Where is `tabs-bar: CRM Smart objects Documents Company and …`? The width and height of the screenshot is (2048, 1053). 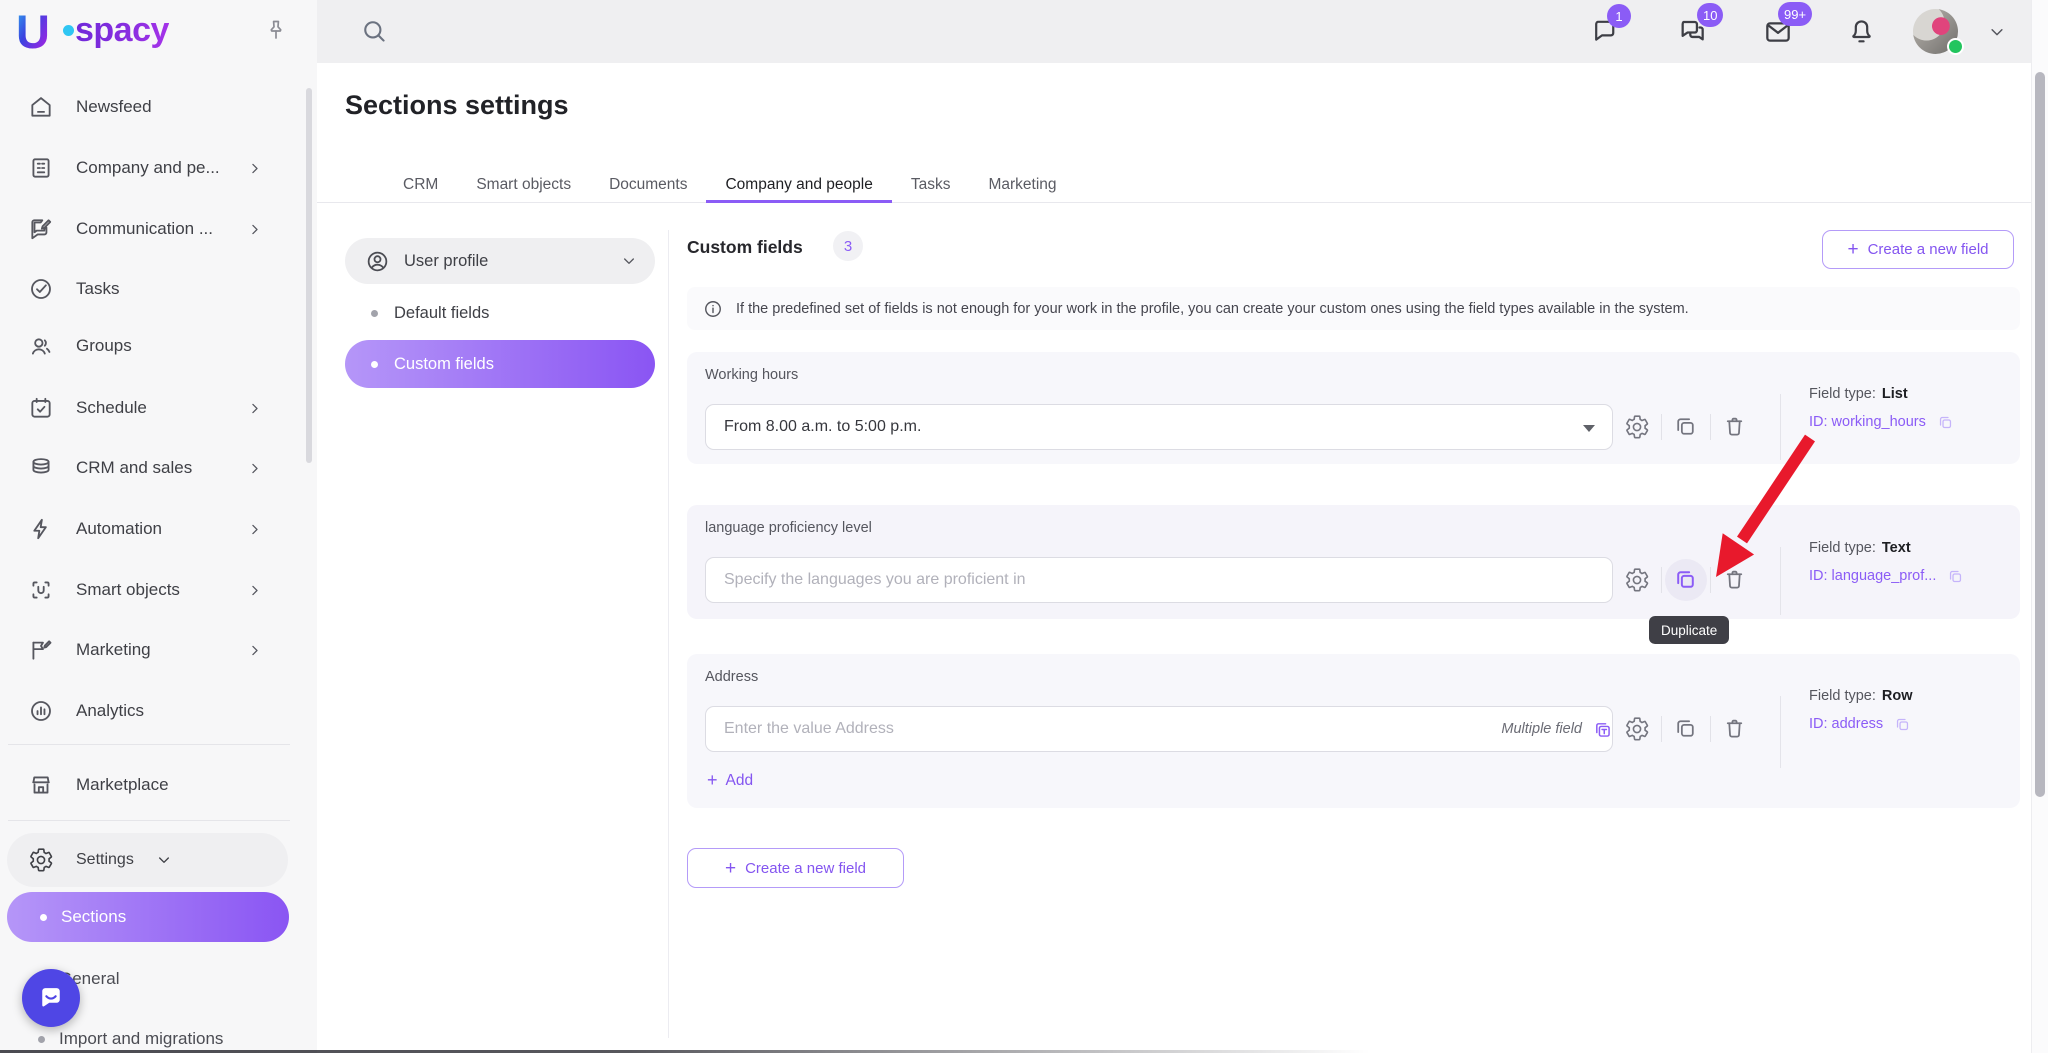 tabs-bar: CRM Smart objects Documents Company and … is located at coordinates (730, 185).